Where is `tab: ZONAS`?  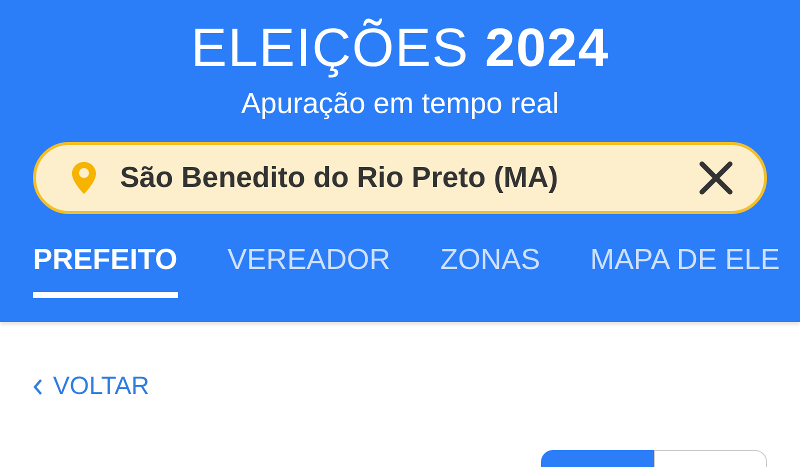
tab: ZONAS is located at coordinates (490, 270).